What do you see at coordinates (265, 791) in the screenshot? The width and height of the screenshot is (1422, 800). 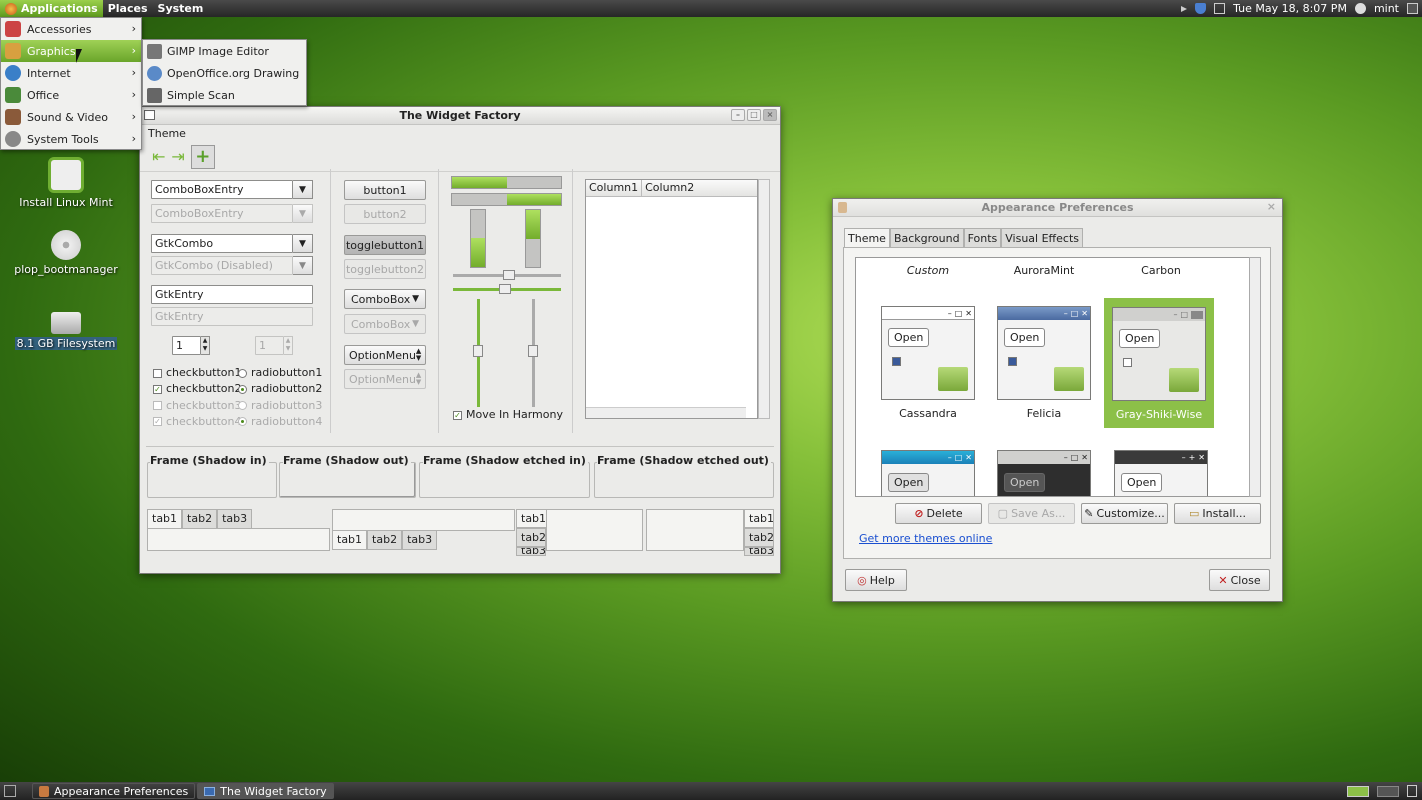 I see `task-widget-factory: The Widget Factory` at bounding box center [265, 791].